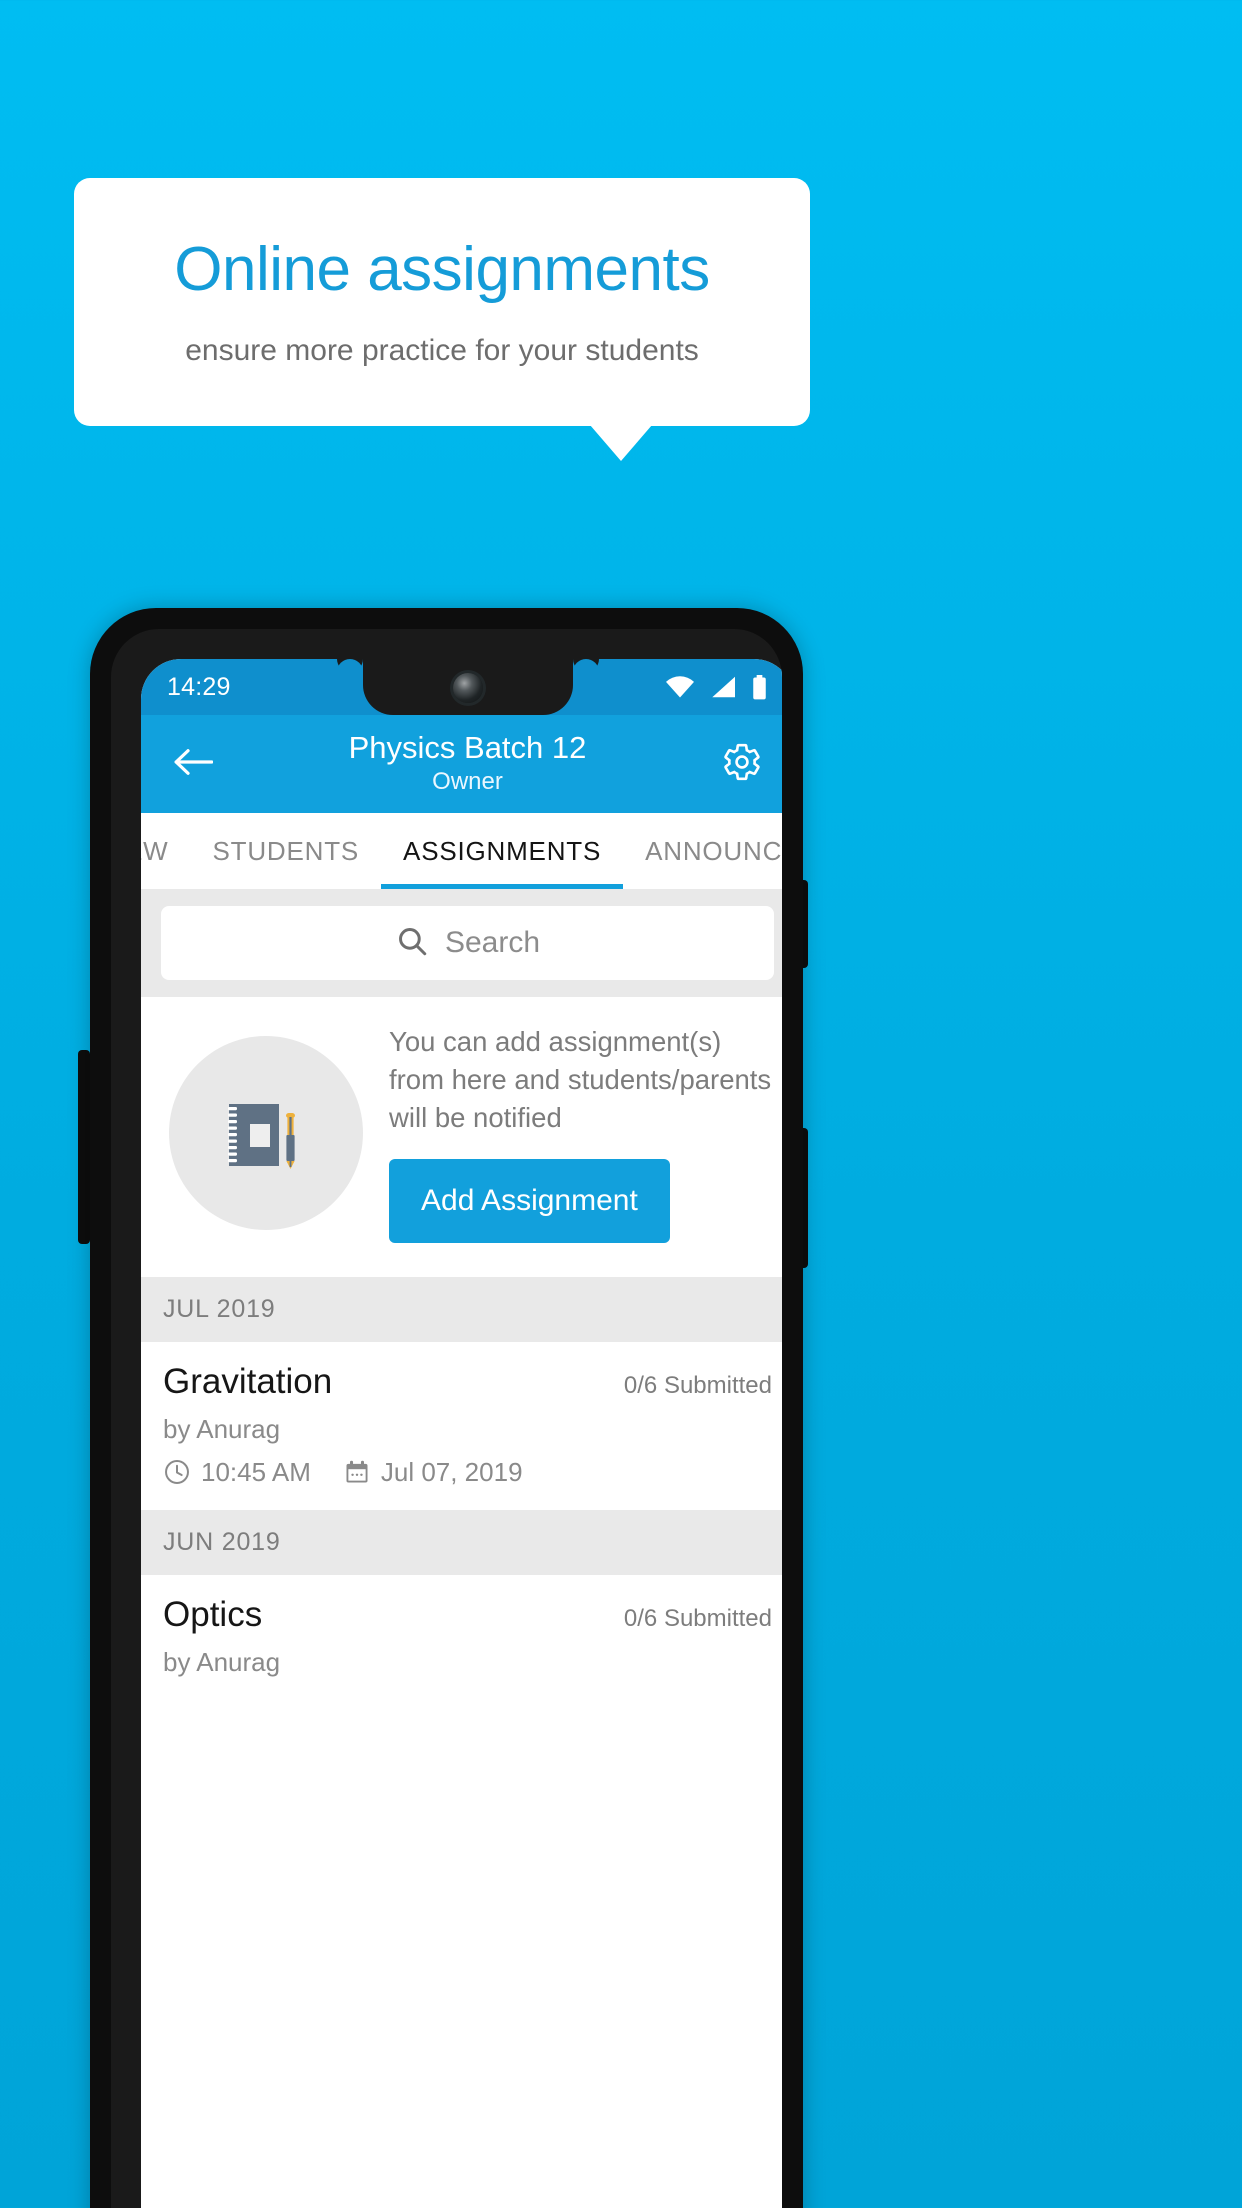  Describe the element at coordinates (461, 1542) in the screenshot. I see `month-header-jun: JUN 2019` at that location.